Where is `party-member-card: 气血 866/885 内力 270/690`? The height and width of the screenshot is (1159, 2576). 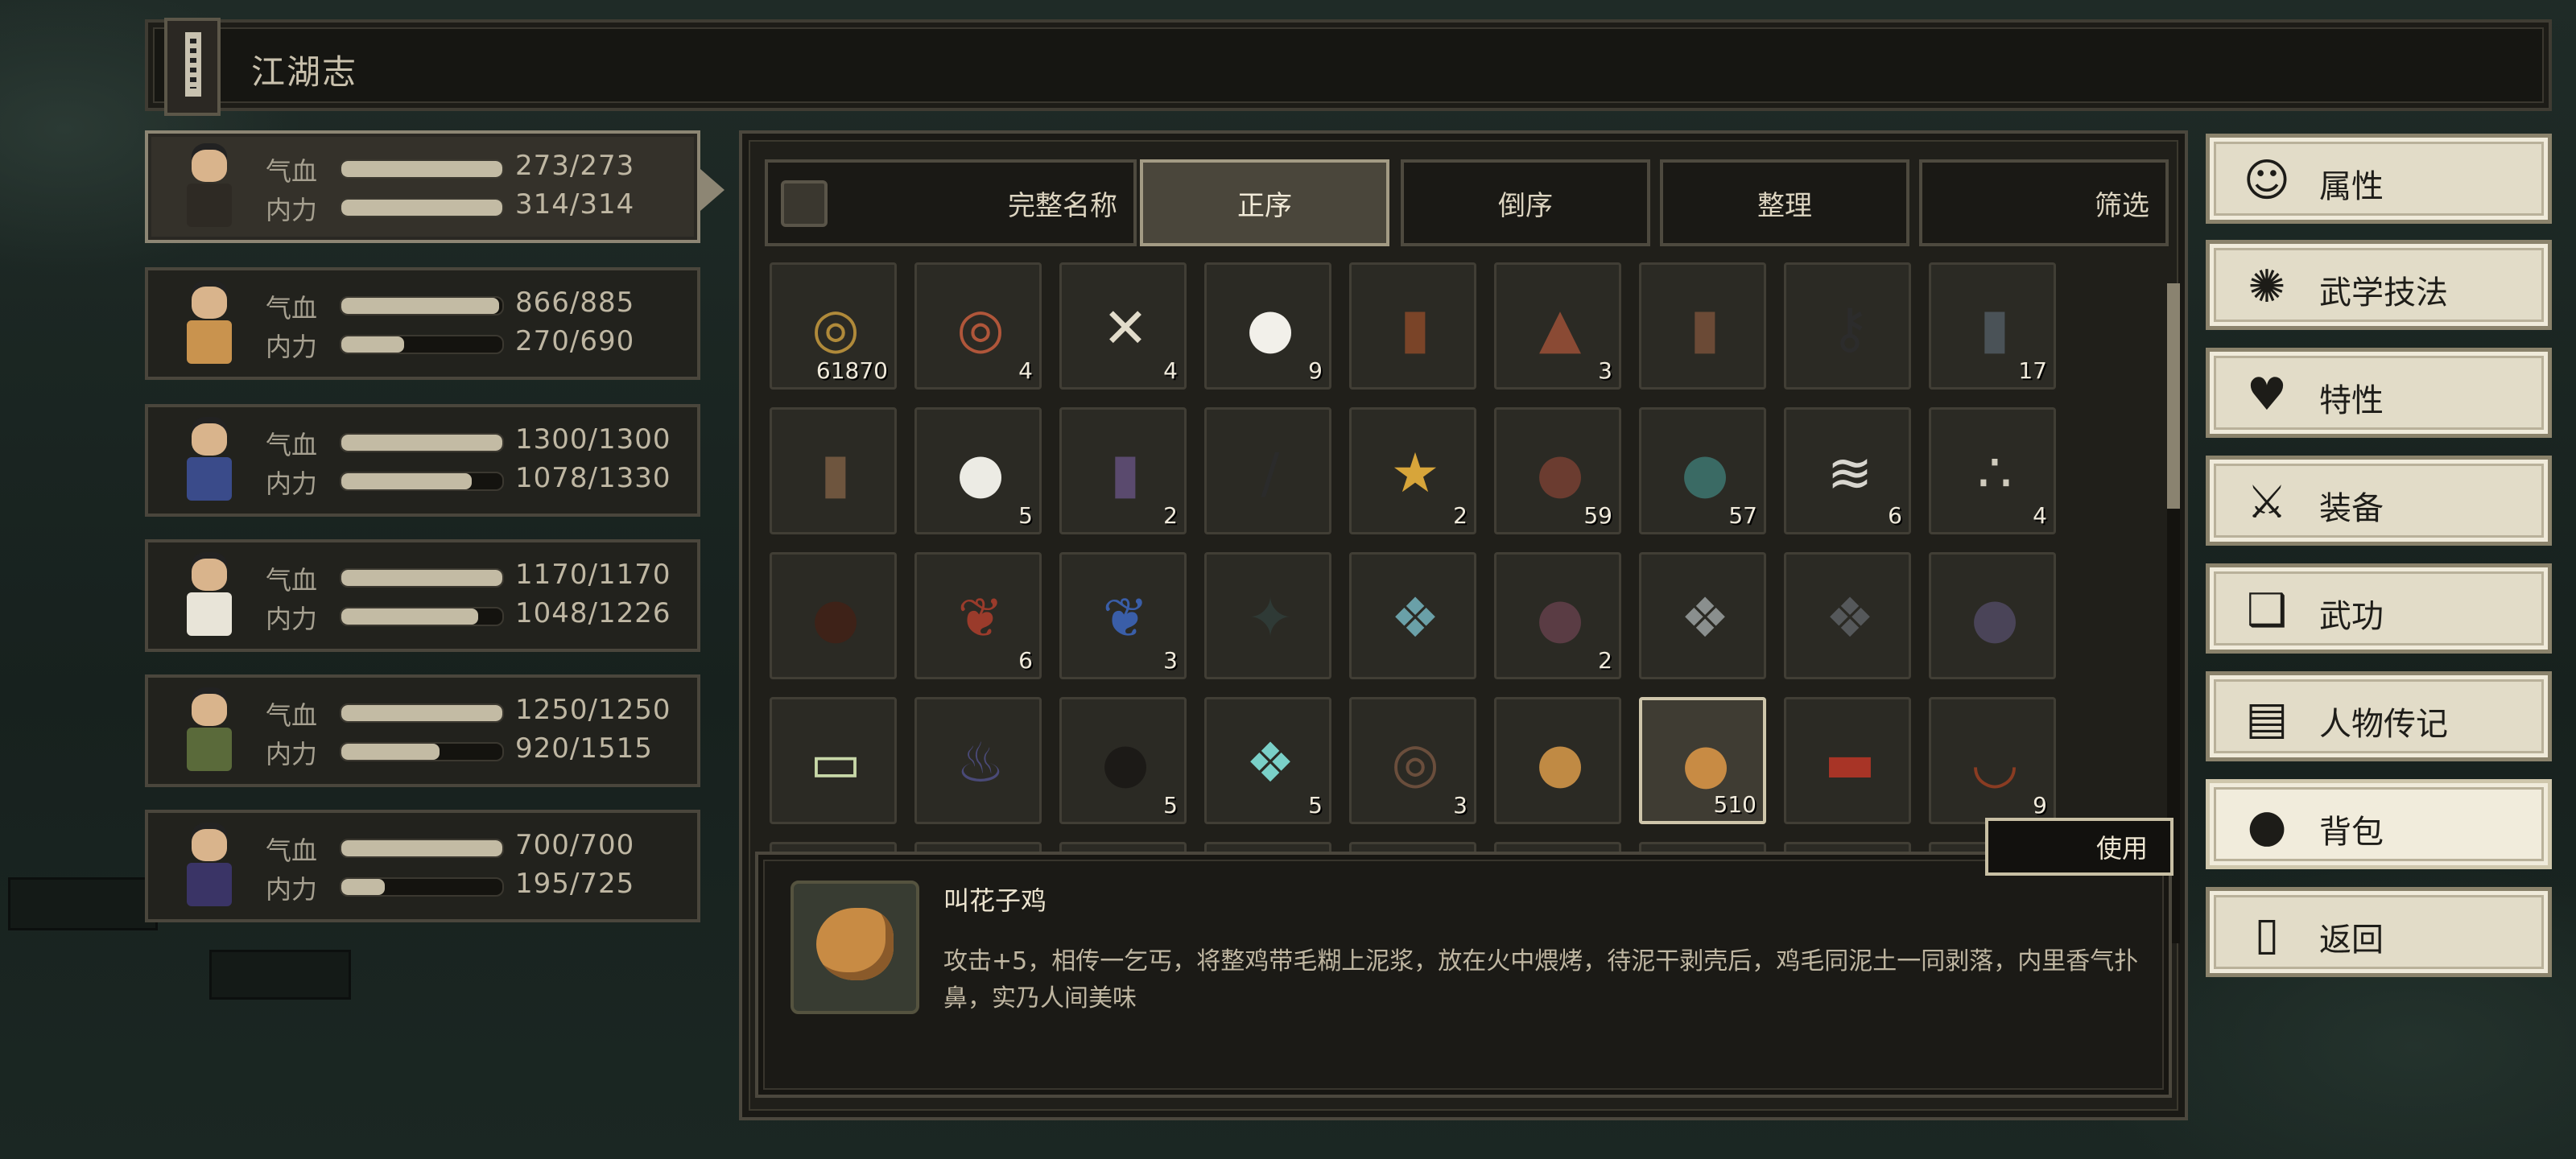 party-member-card: 气血 866/885 内力 270/690 is located at coordinates (422, 323).